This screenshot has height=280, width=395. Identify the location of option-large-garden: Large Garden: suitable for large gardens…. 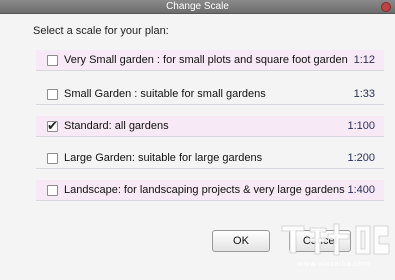
(210, 158).